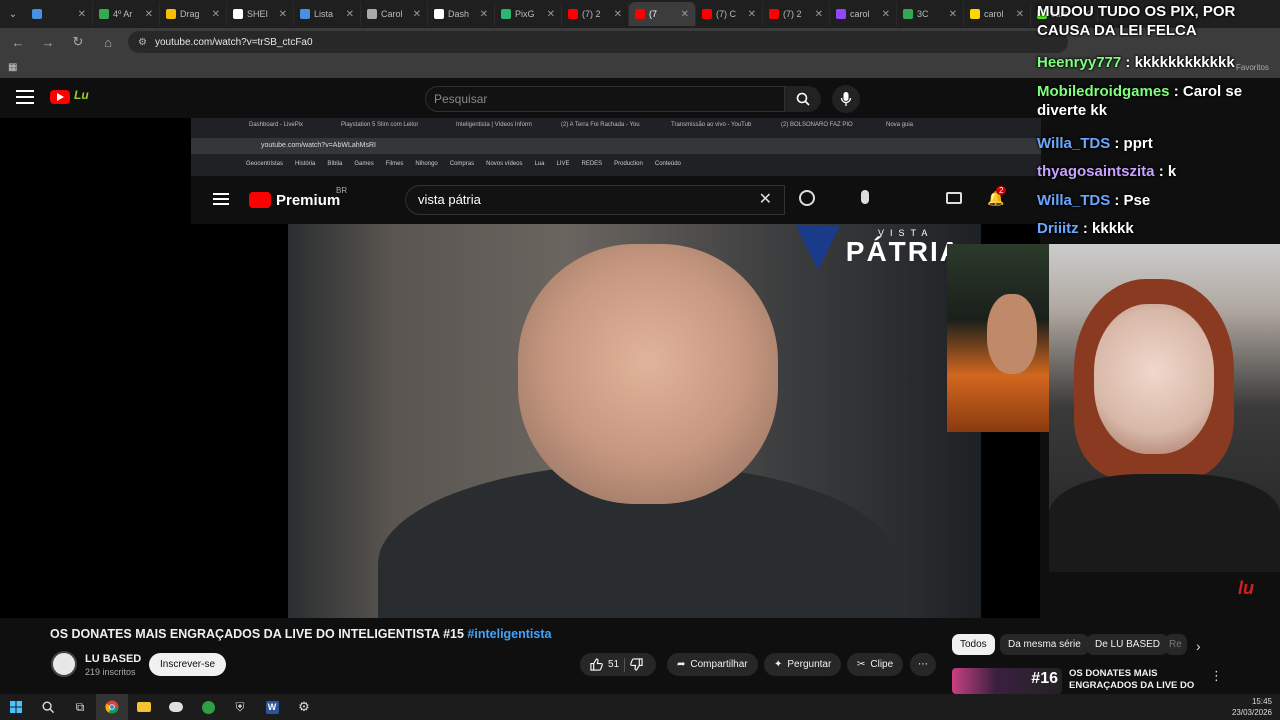 The width and height of the screenshot is (1280, 720). What do you see at coordinates (861, 664) in the screenshot?
I see `scissors-icon: ✂` at bounding box center [861, 664].